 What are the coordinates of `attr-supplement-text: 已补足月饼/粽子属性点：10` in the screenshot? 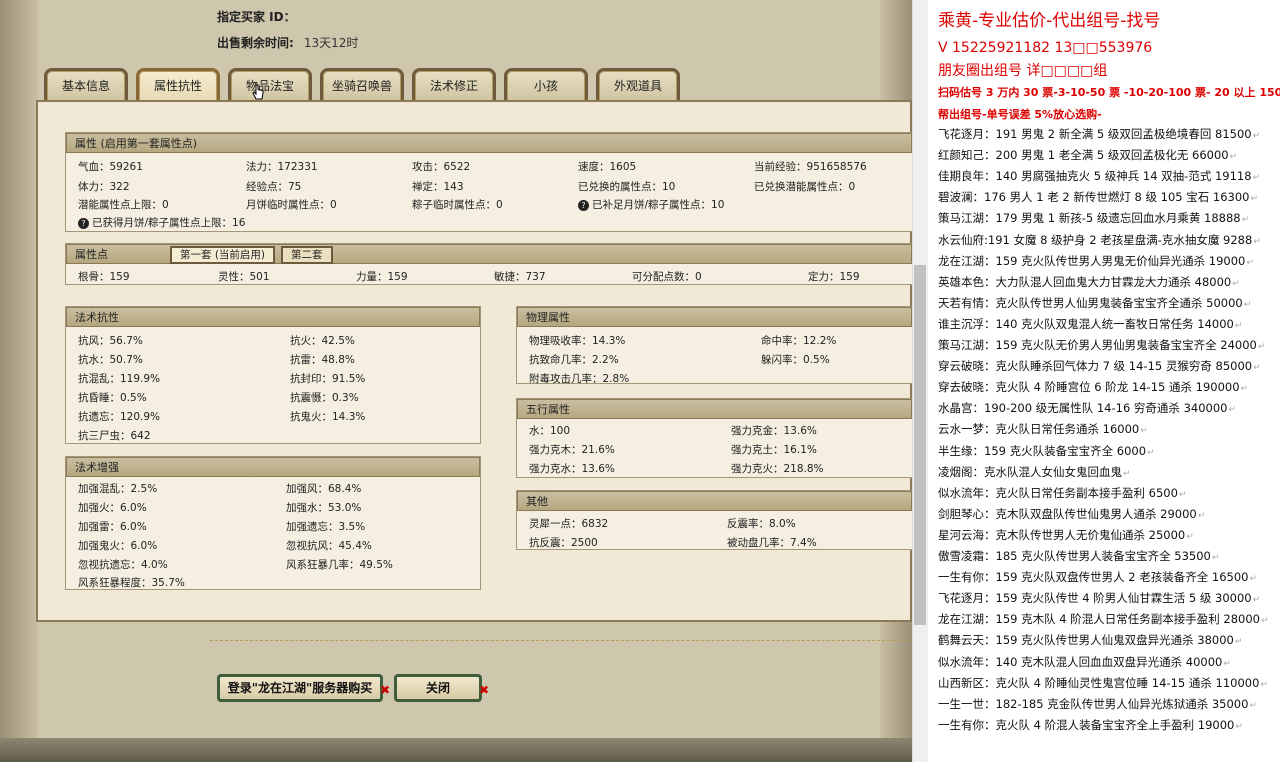 It's located at (658, 205).